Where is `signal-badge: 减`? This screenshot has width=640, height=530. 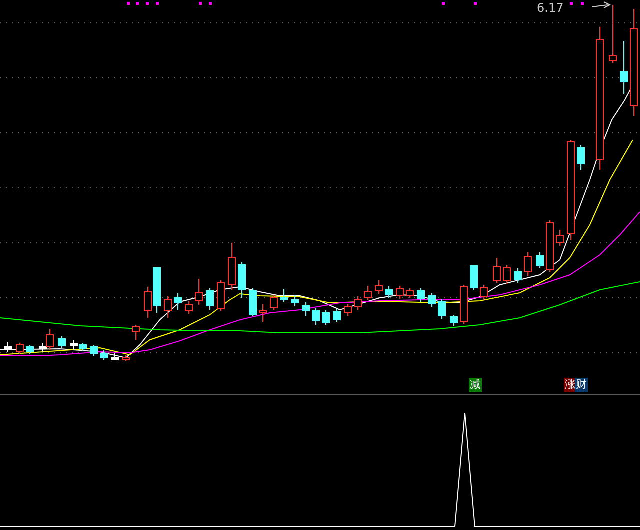 signal-badge: 减 is located at coordinates (475, 385).